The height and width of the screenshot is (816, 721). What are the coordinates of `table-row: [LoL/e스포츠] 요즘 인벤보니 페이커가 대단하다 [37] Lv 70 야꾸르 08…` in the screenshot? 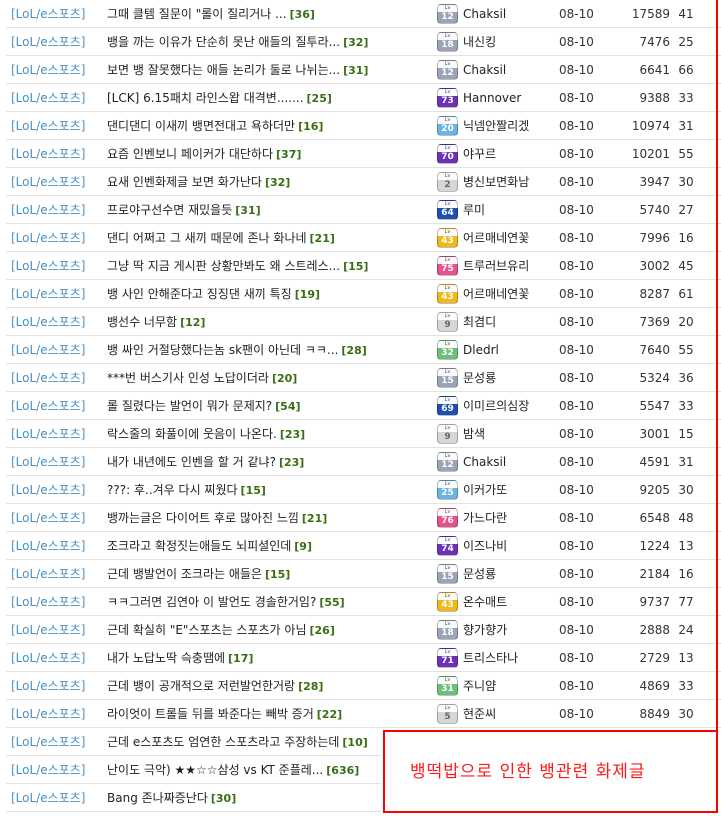 It's located at (360, 154).